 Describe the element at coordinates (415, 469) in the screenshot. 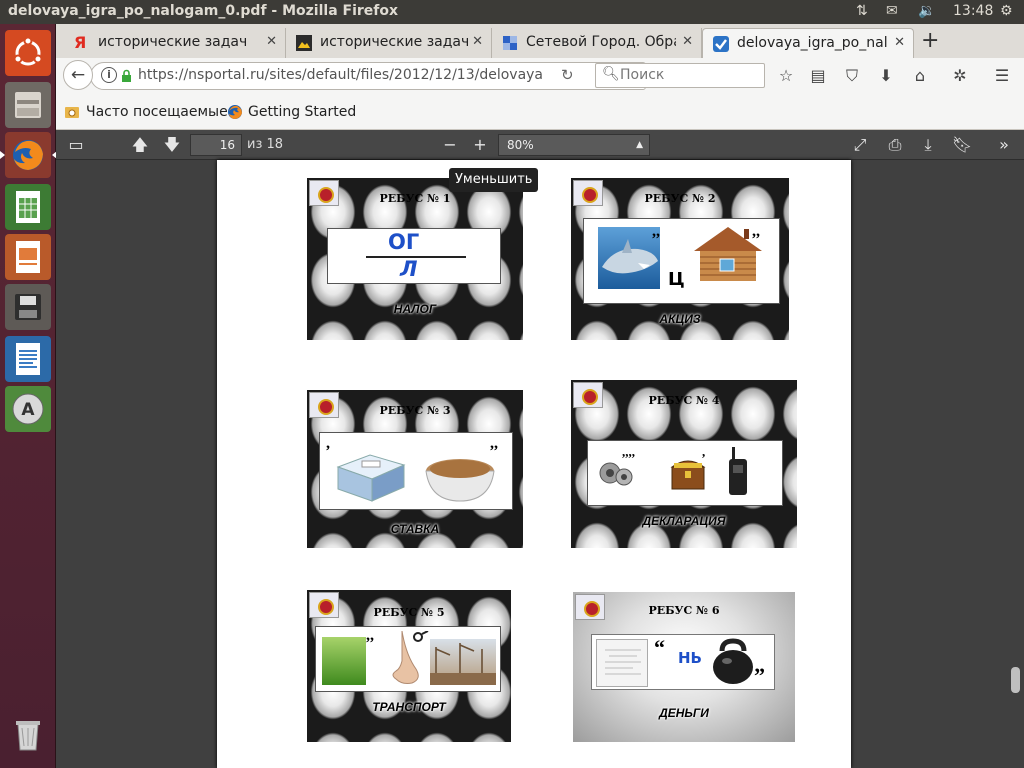

I see `rebus-slide-3: РЕБУС № 3 , ,, СТАВКА` at that location.